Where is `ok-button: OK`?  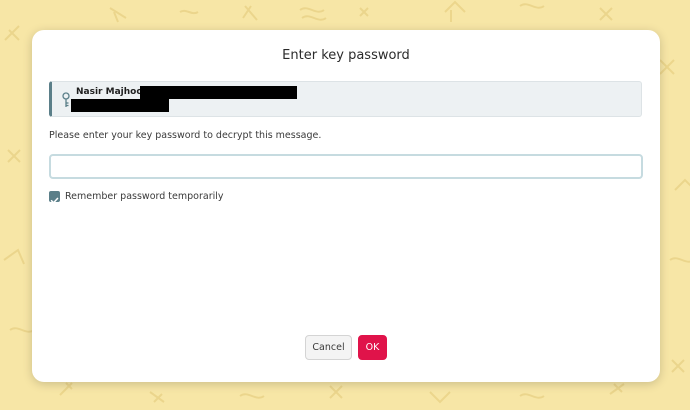 ok-button: OK is located at coordinates (372, 347).